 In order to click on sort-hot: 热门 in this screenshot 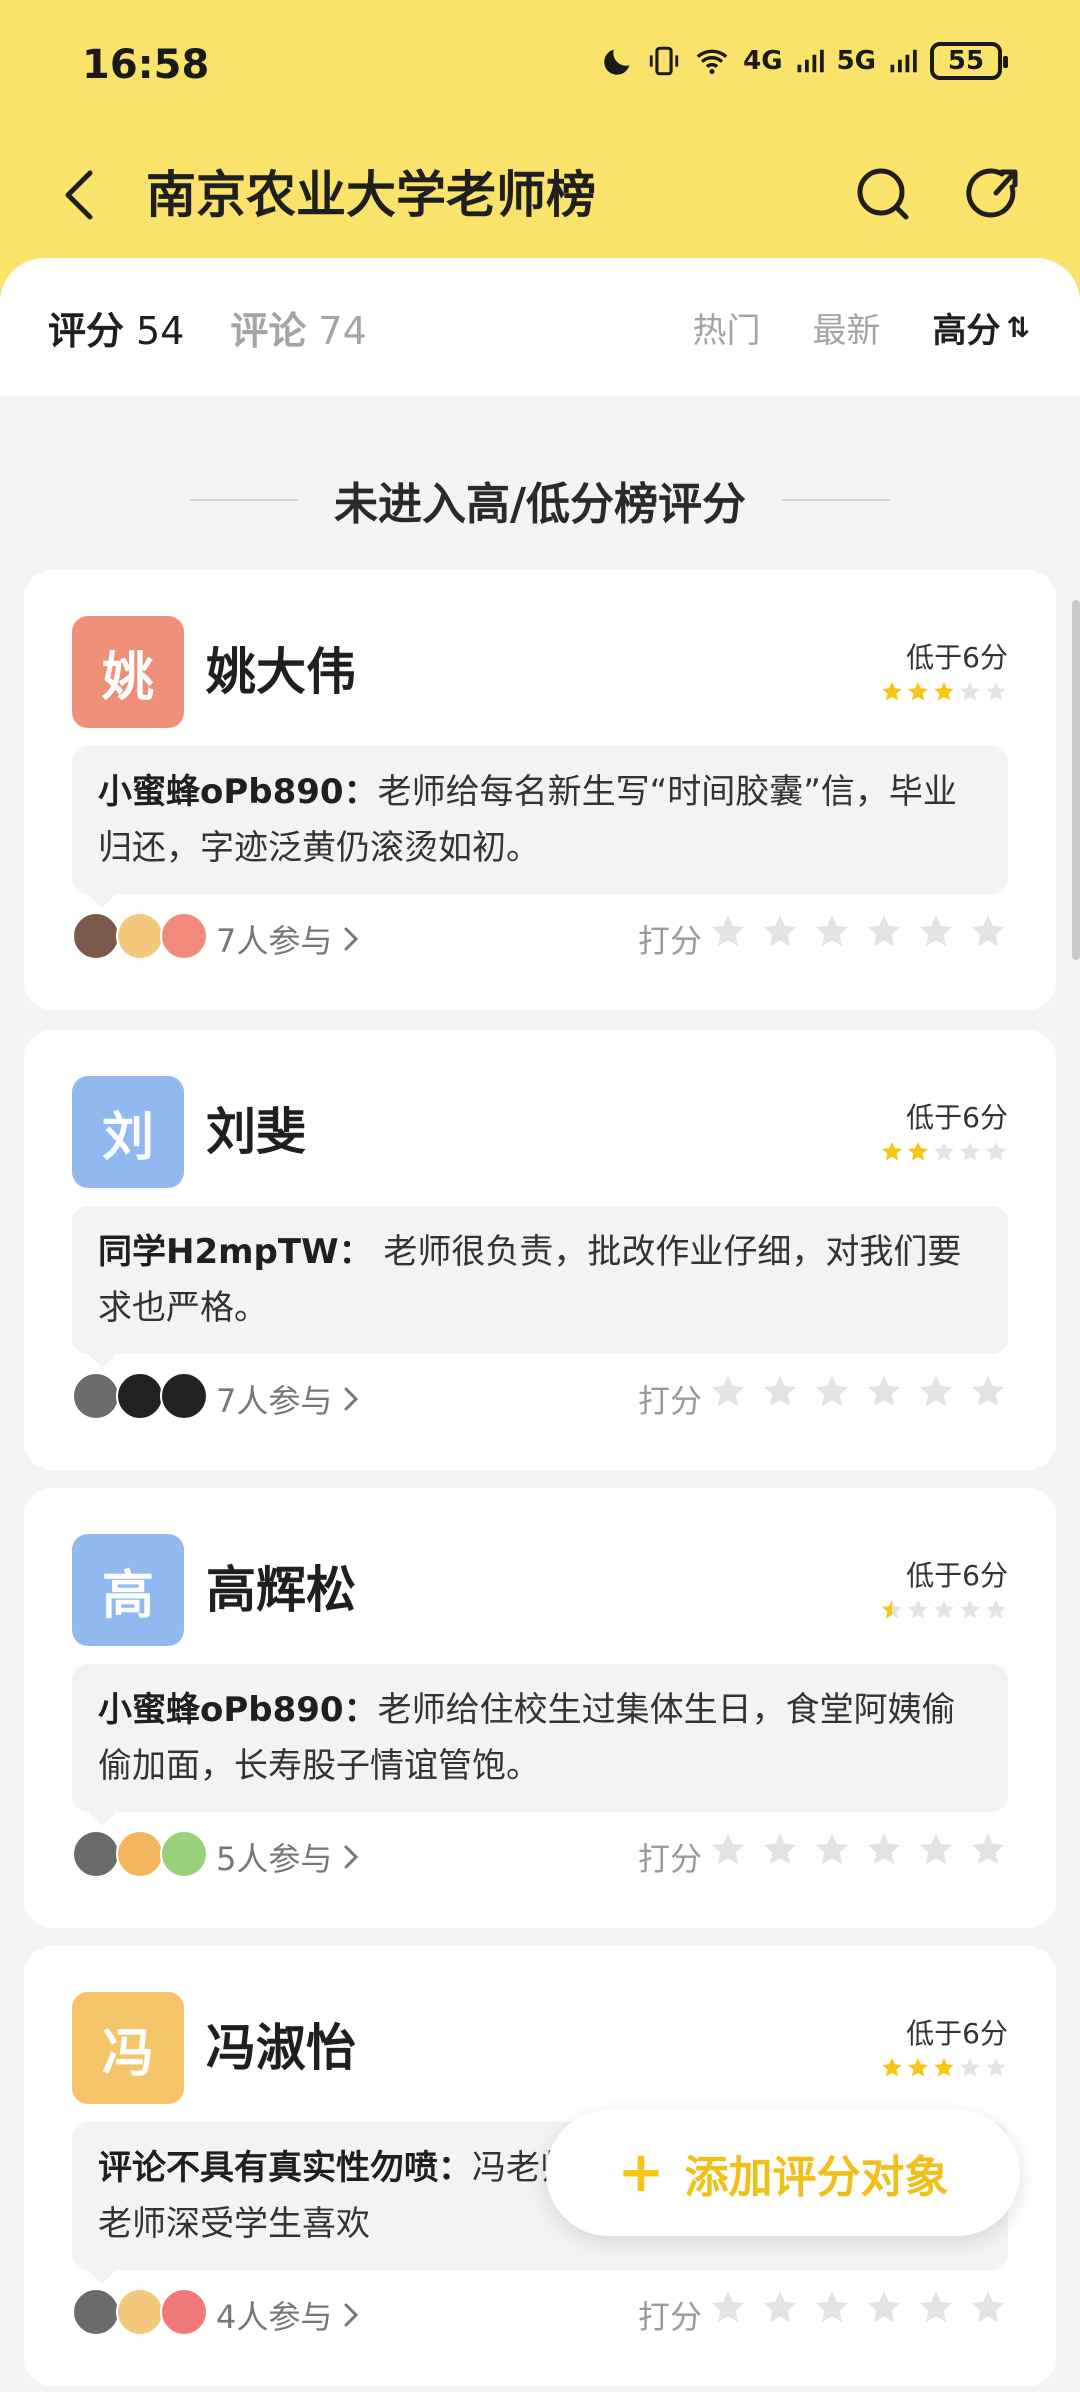, I will do `click(727, 327)`.